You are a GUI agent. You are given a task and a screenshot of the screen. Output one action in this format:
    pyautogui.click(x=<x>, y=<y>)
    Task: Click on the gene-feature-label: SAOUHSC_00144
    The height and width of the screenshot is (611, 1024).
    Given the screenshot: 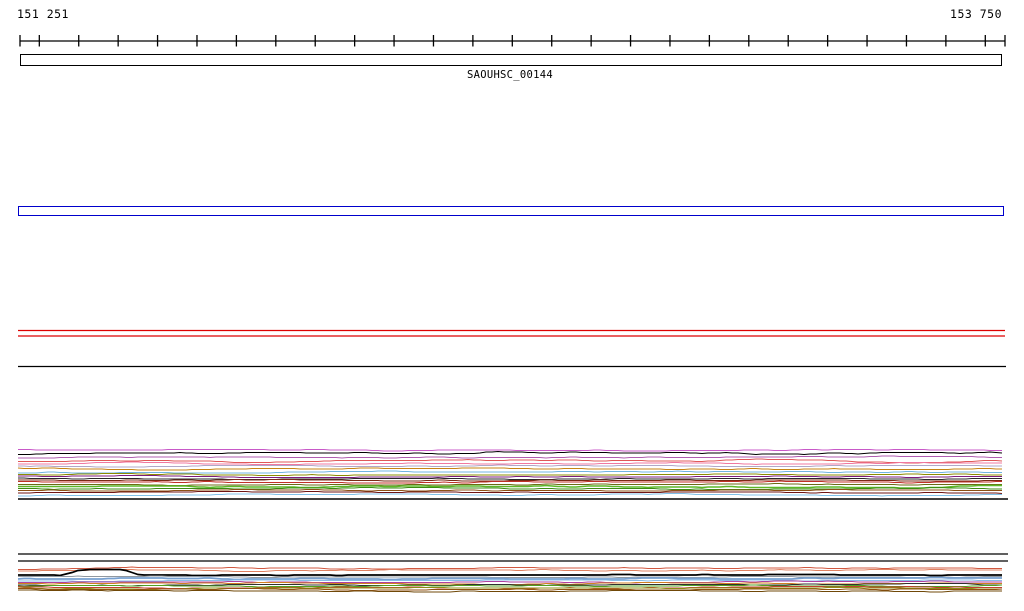 What is the action you would take?
    pyautogui.click(x=510, y=75)
    